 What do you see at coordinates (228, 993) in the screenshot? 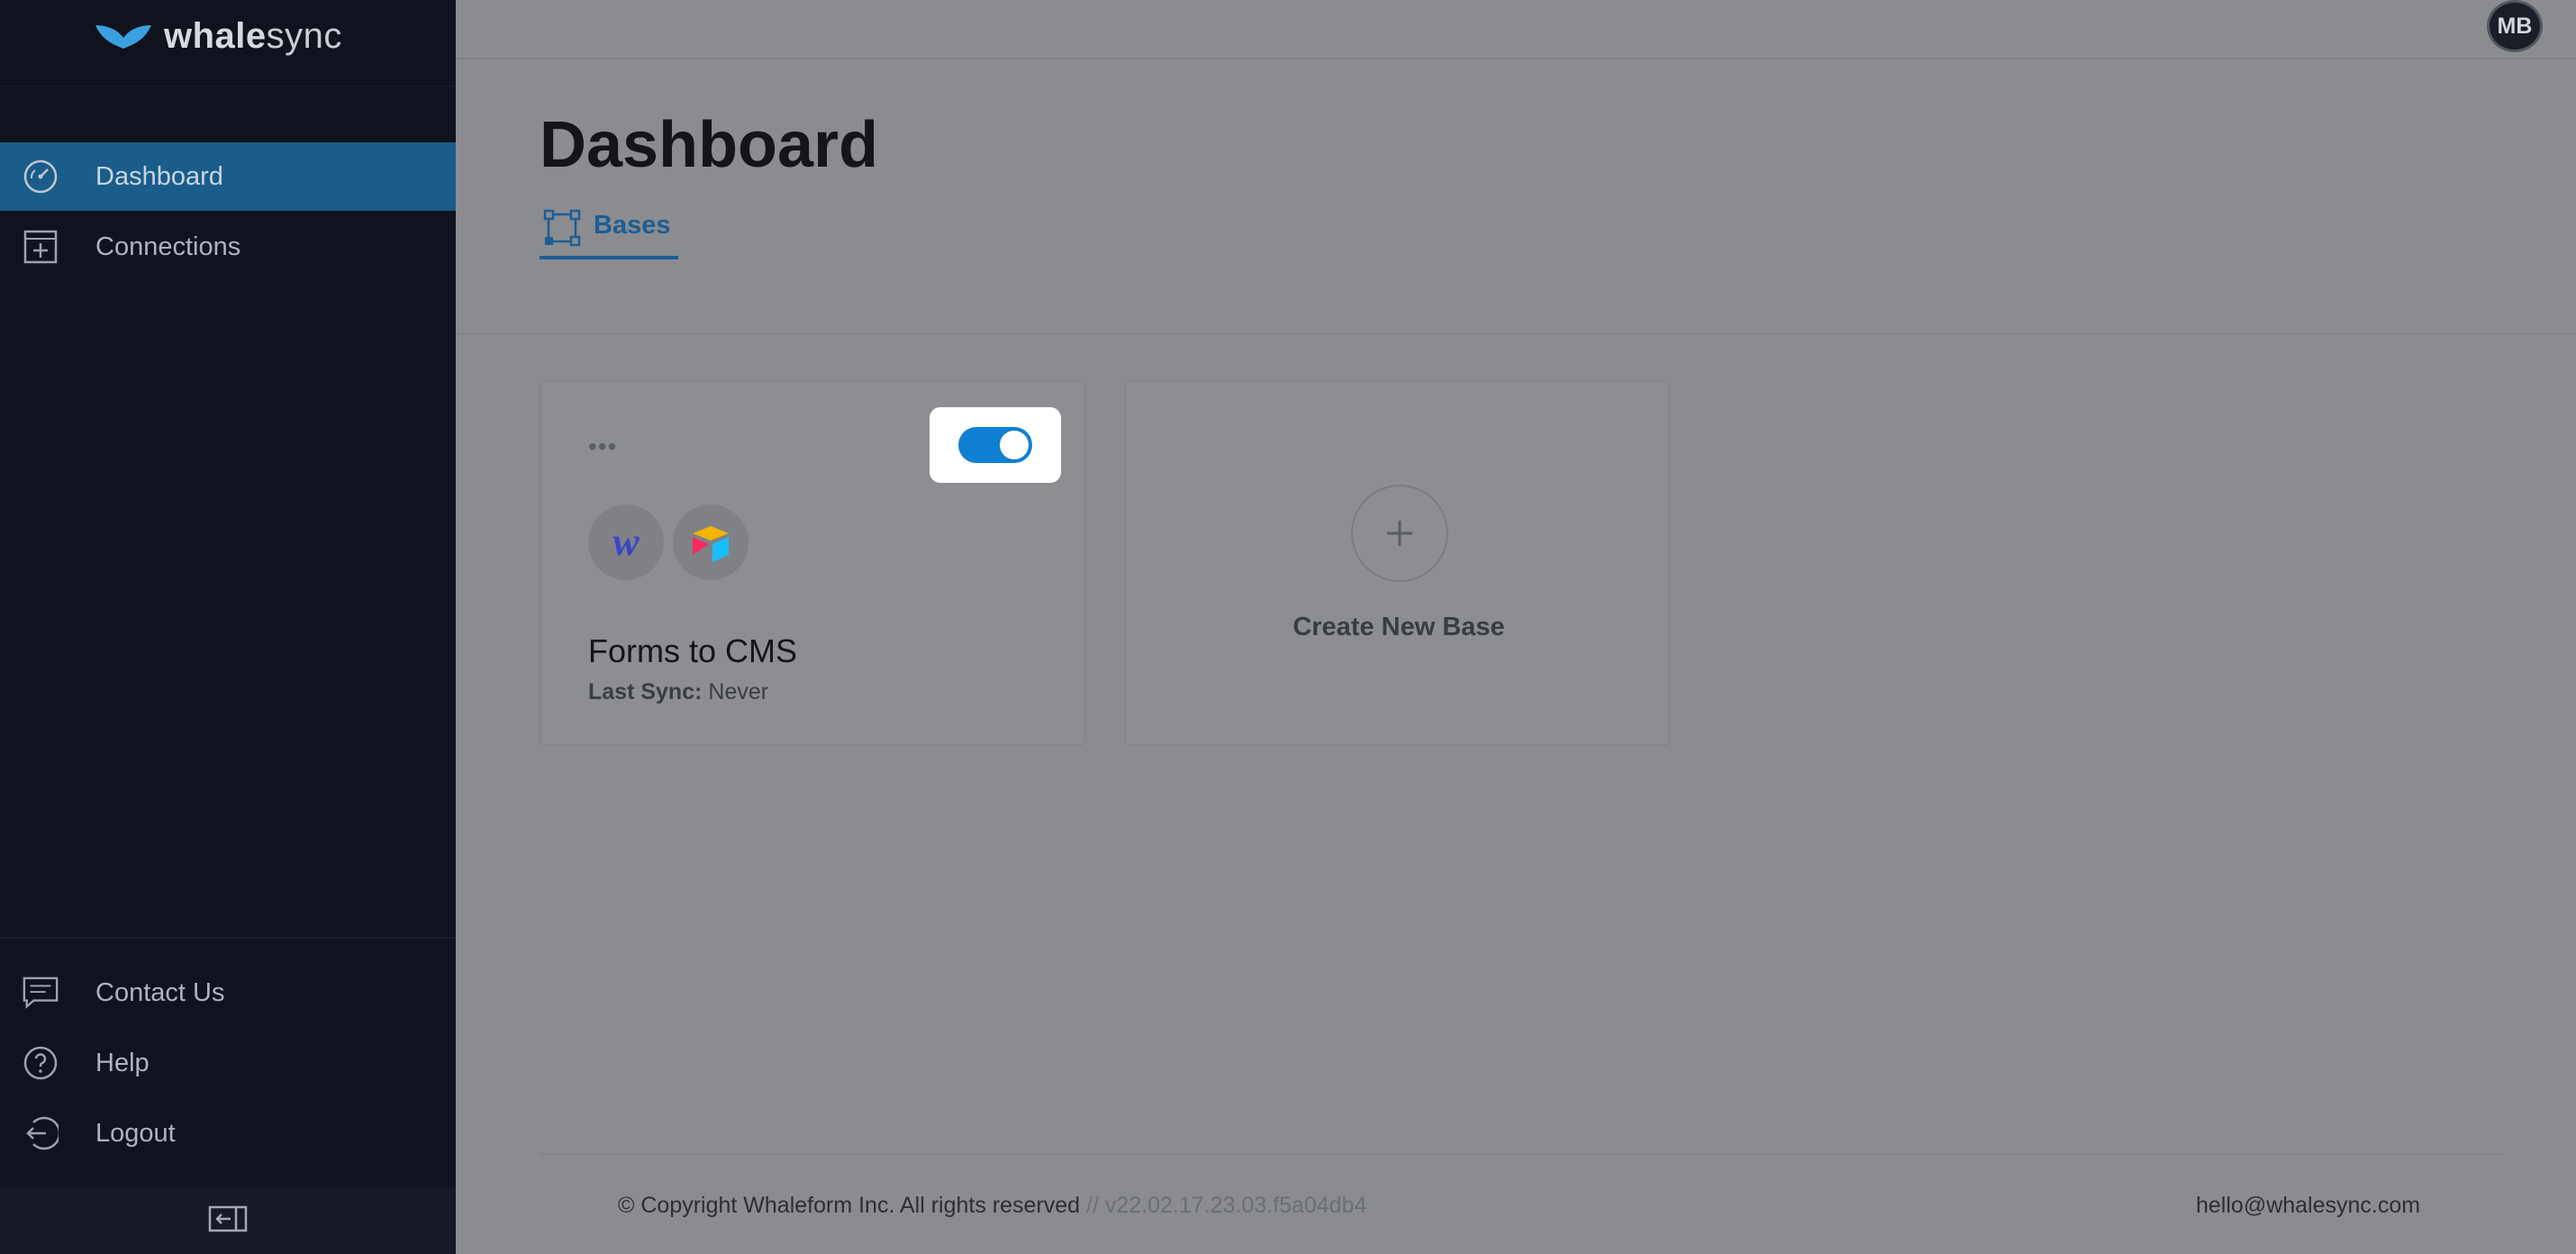
I see `sidebar-item-contact-us: Contact Us` at bounding box center [228, 993].